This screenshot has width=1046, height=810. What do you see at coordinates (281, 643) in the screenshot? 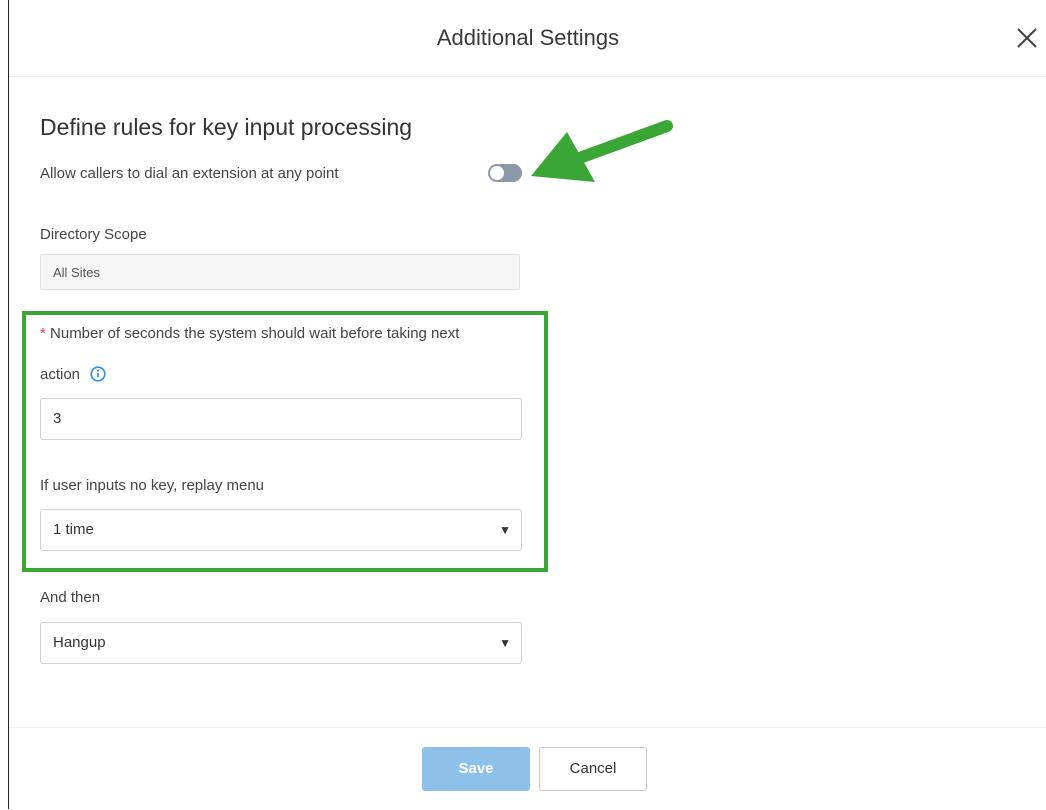
I see `and-then-select: Hangup ▼` at bounding box center [281, 643].